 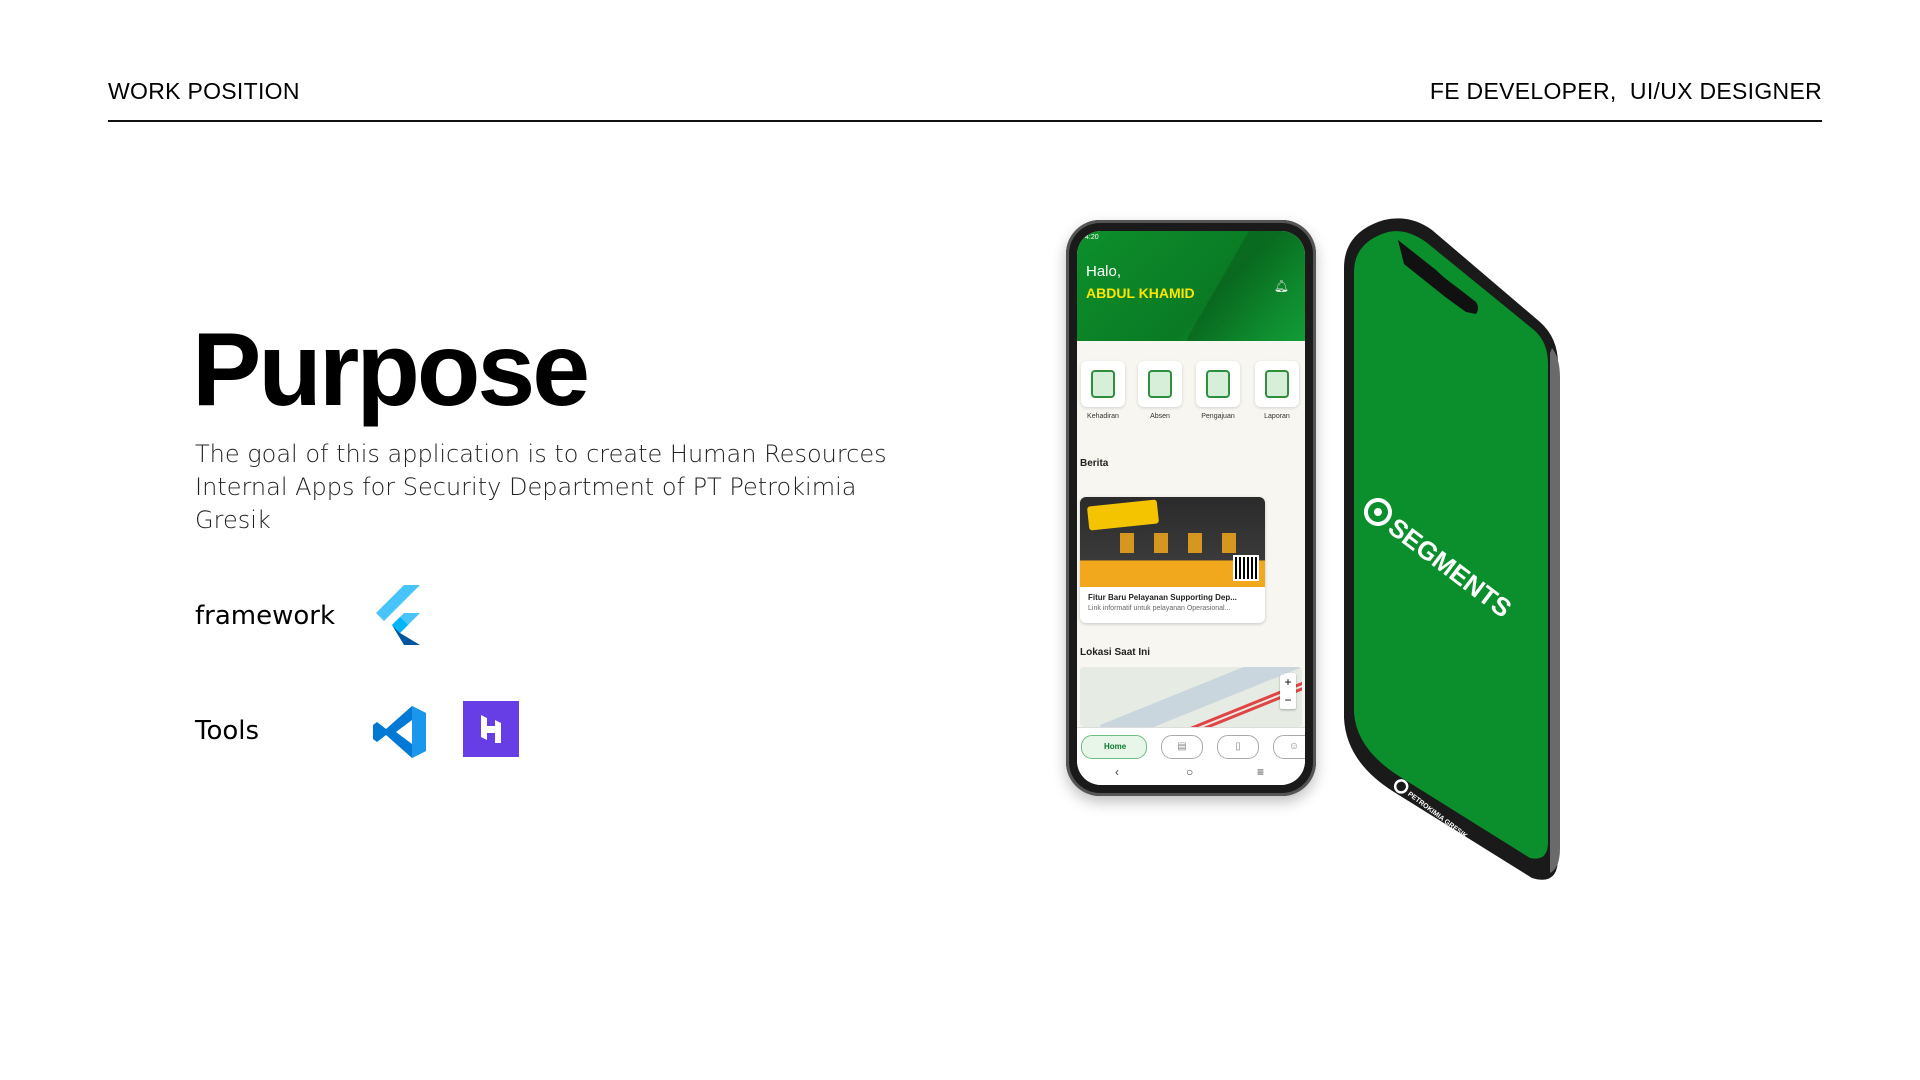 I want to click on nav-document-icon: ▯, so click(x=1238, y=747).